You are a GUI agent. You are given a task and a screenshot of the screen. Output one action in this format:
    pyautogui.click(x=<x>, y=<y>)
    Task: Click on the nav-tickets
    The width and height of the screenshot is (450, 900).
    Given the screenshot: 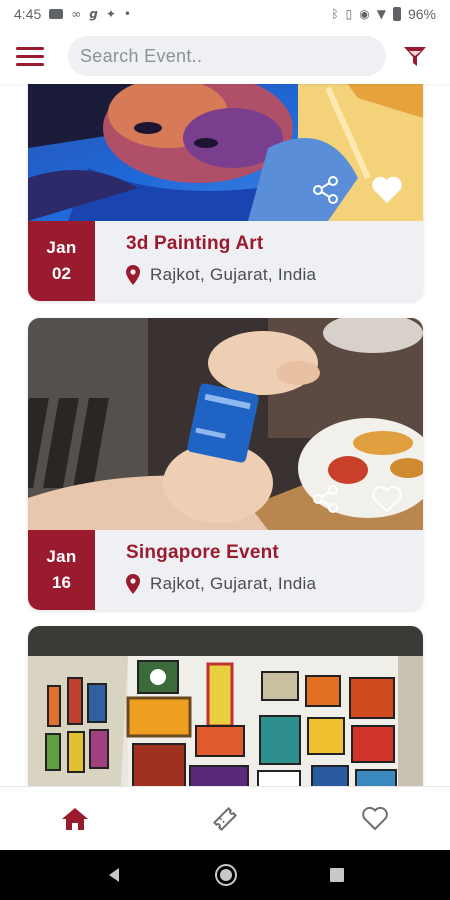 What is the action you would take?
    pyautogui.click(x=225, y=819)
    